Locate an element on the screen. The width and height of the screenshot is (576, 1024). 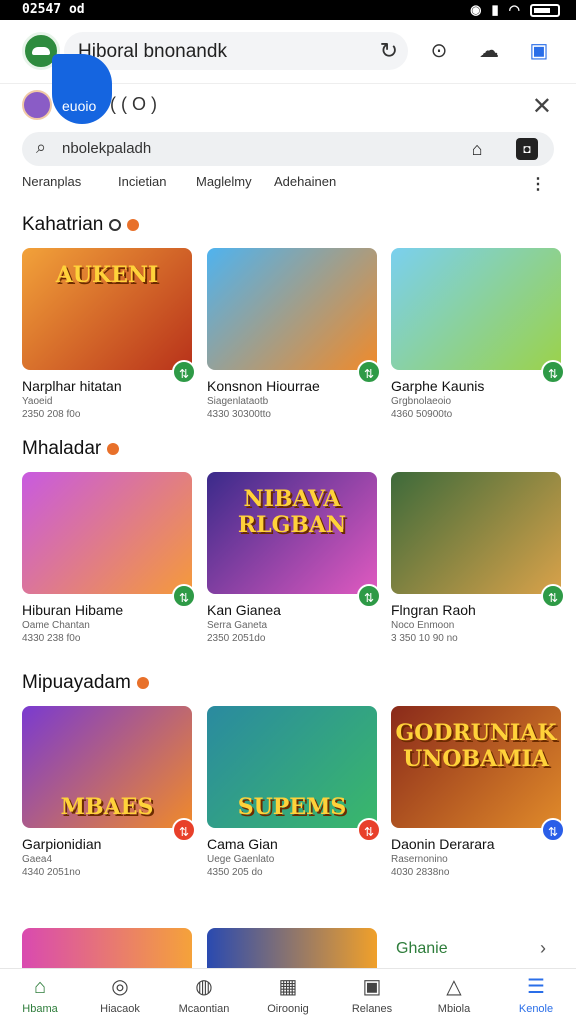
nav-label: Hbama is located at coordinates (40, 1009).